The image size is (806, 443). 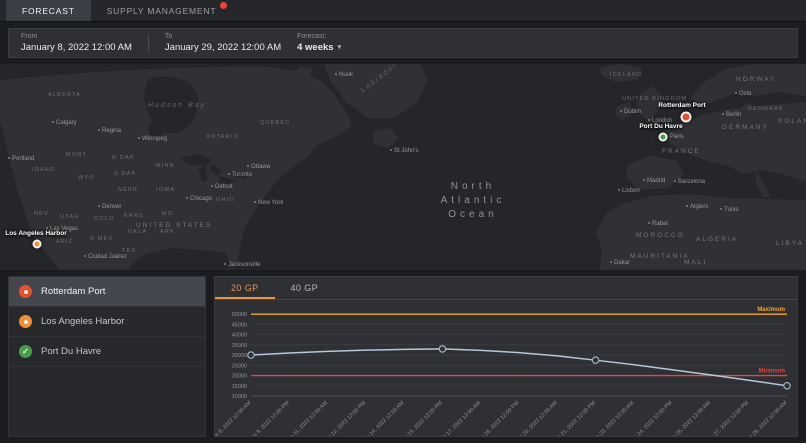 What do you see at coordinates (239, 397) in the screenshot?
I see `svg-text: 10000` at bounding box center [239, 397].